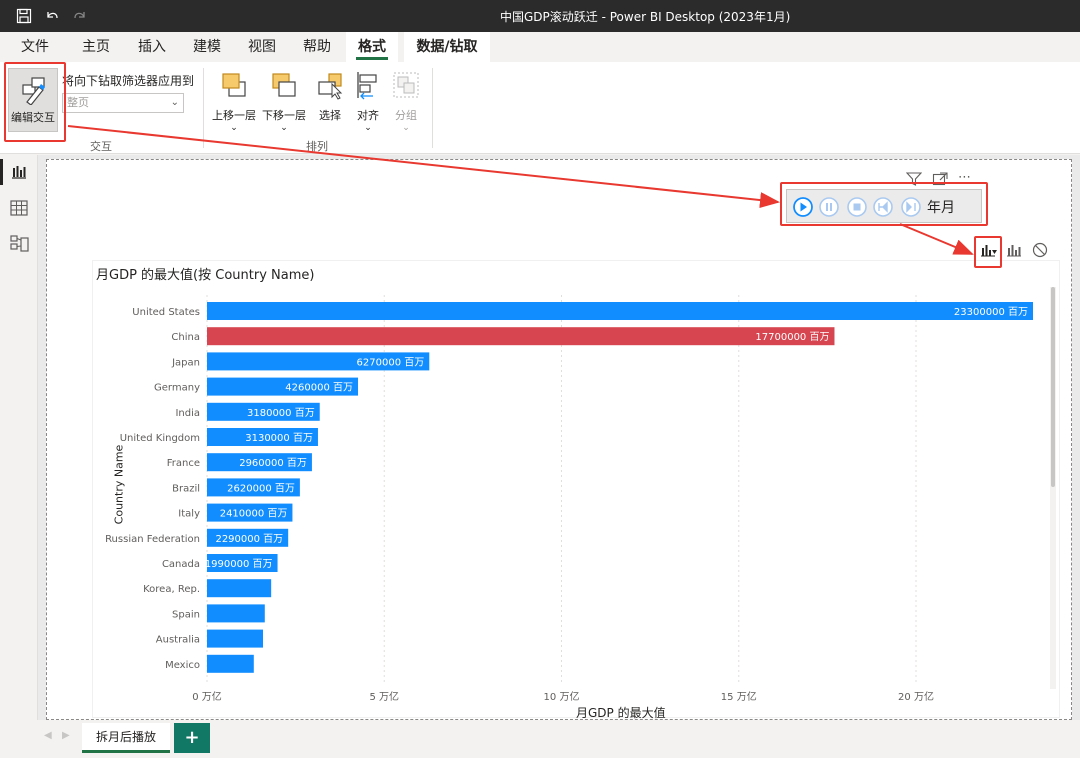 The image size is (1080, 758). What do you see at coordinates (66, 735) in the screenshot?
I see `tab-scroll-right-icon: ▶` at bounding box center [66, 735].